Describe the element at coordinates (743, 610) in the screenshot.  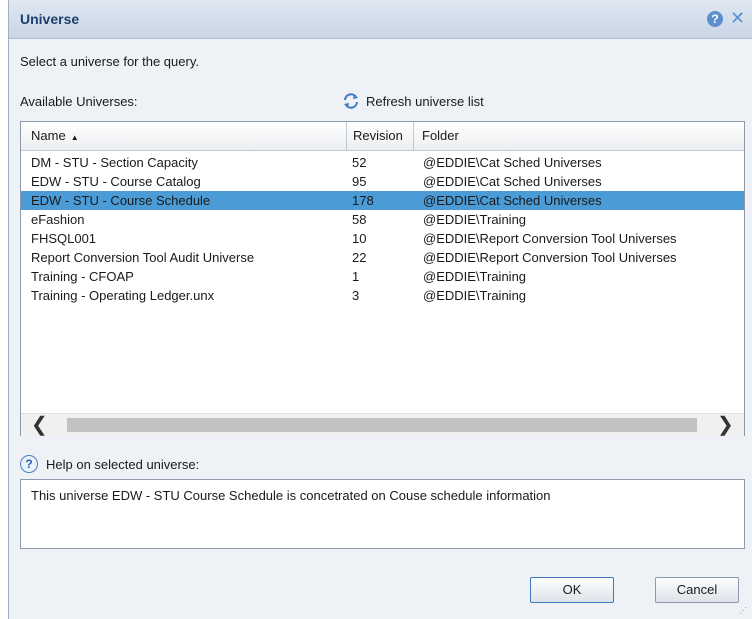
I see `resize-grip-icon: ⋰` at that location.